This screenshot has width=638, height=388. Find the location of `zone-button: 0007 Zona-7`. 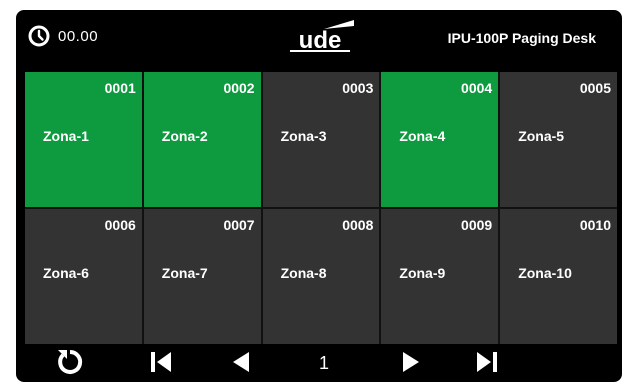

zone-button: 0007 Zona-7 is located at coordinates (202, 276).